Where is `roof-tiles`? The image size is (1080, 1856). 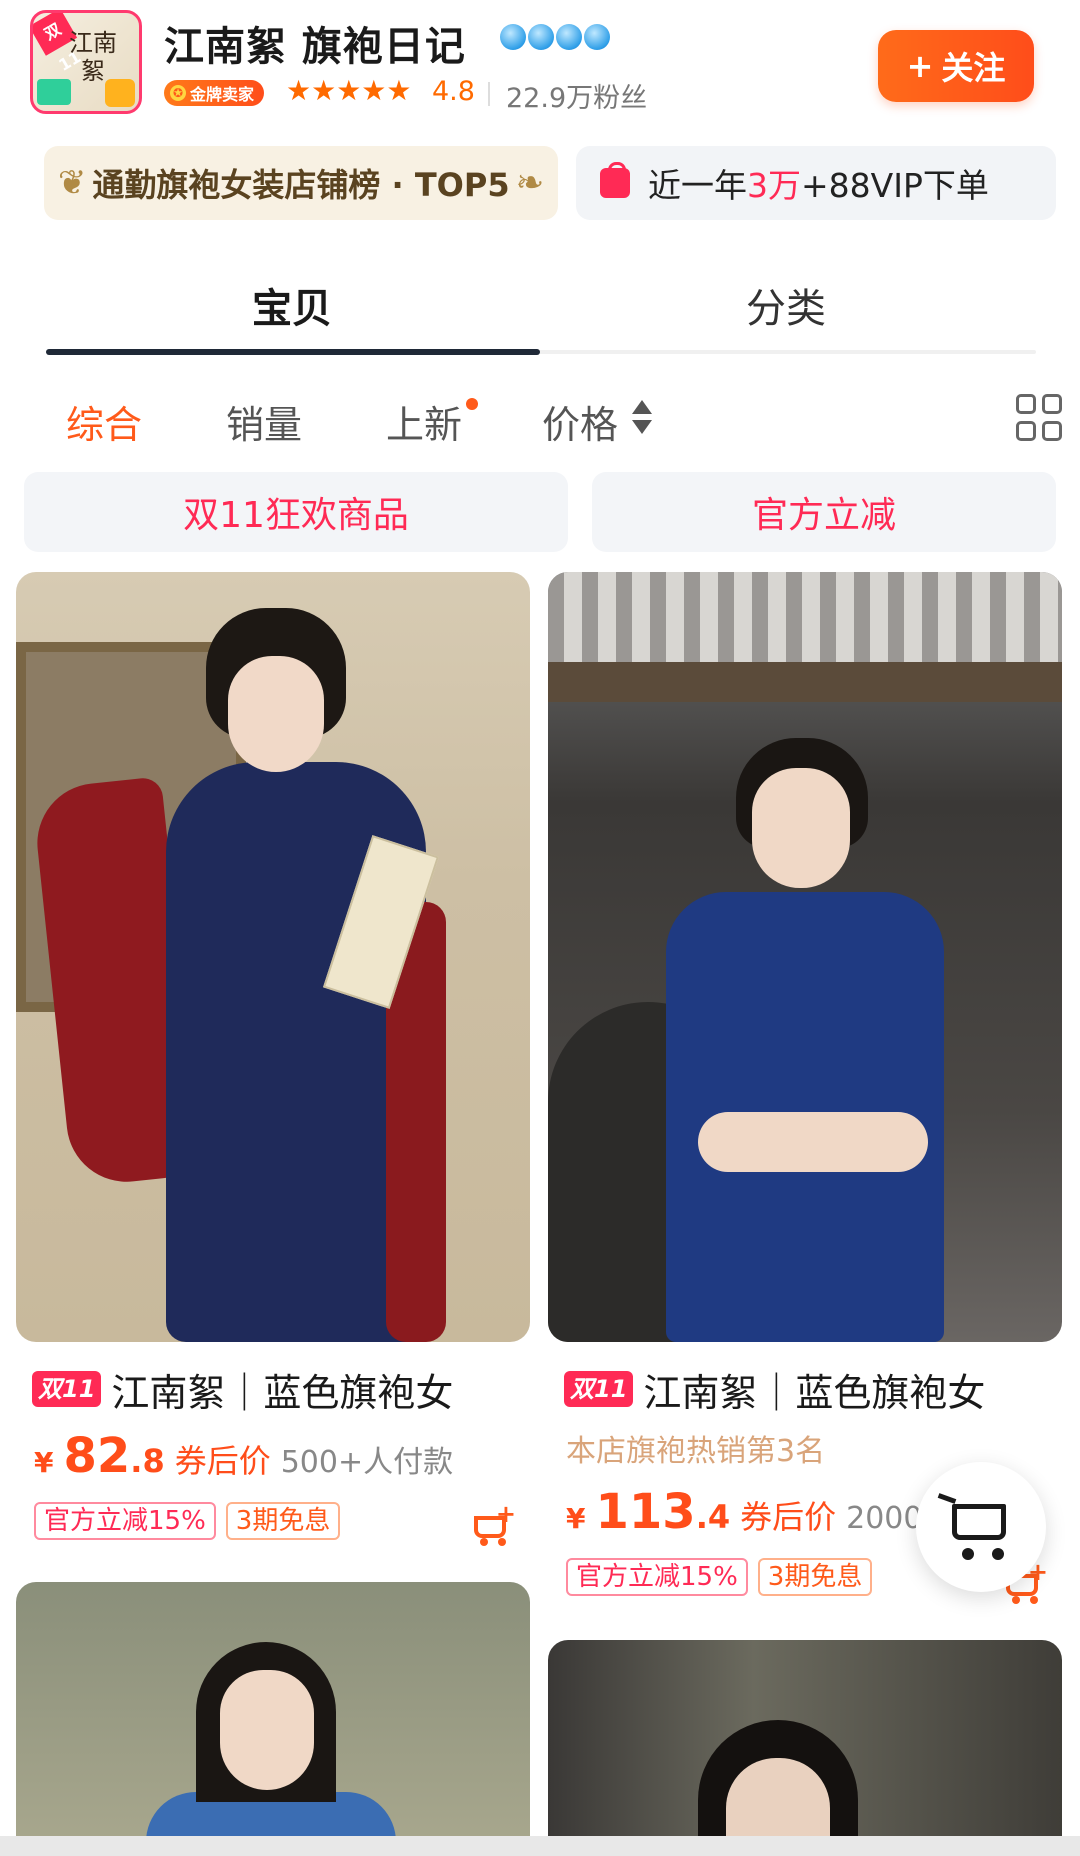
roof-tiles is located at coordinates (805, 617).